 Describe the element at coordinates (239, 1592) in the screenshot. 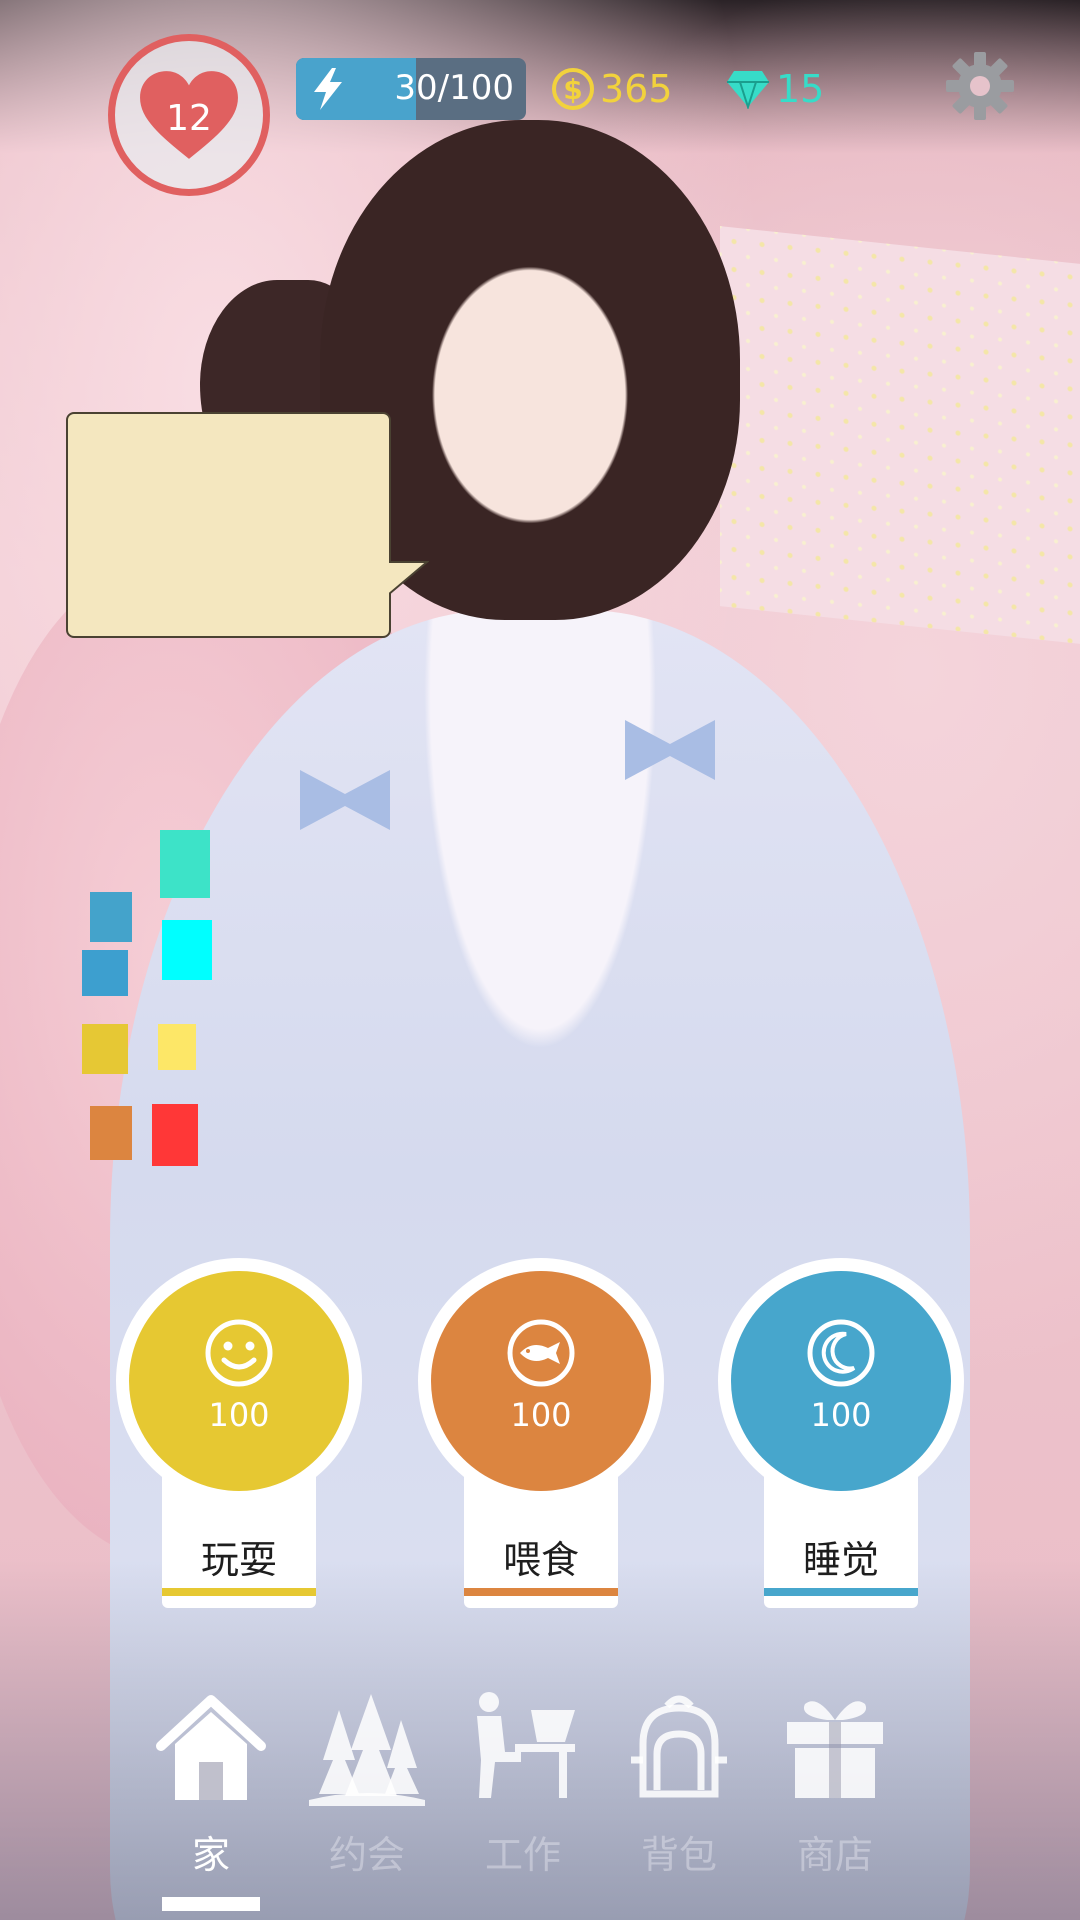

I see `play-underline` at that location.